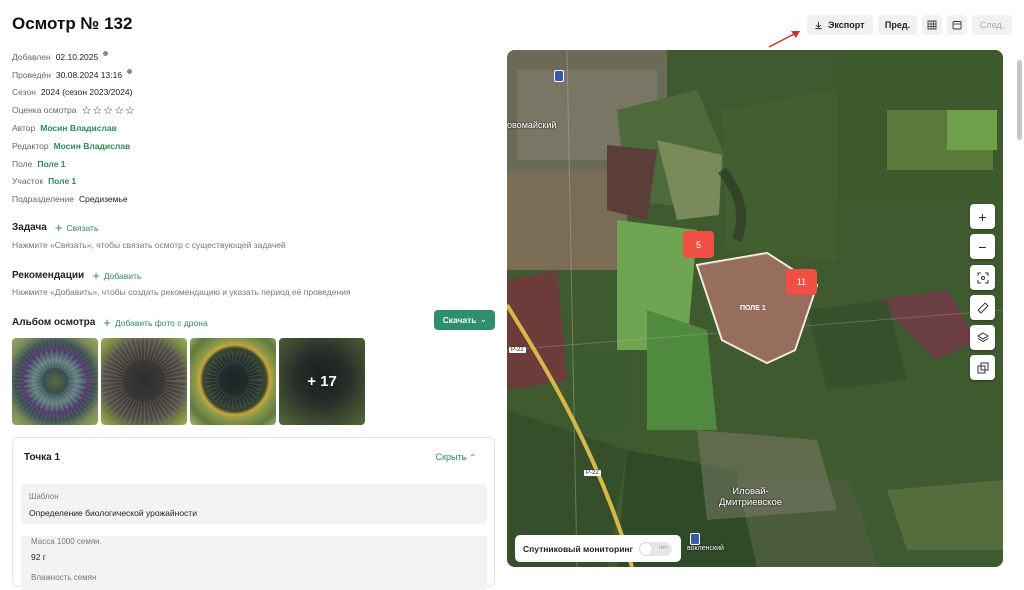 This screenshot has width=1024, height=590. Describe the element at coordinates (846, 25) in the screenshot. I see `export-label: Экспорт` at that location.